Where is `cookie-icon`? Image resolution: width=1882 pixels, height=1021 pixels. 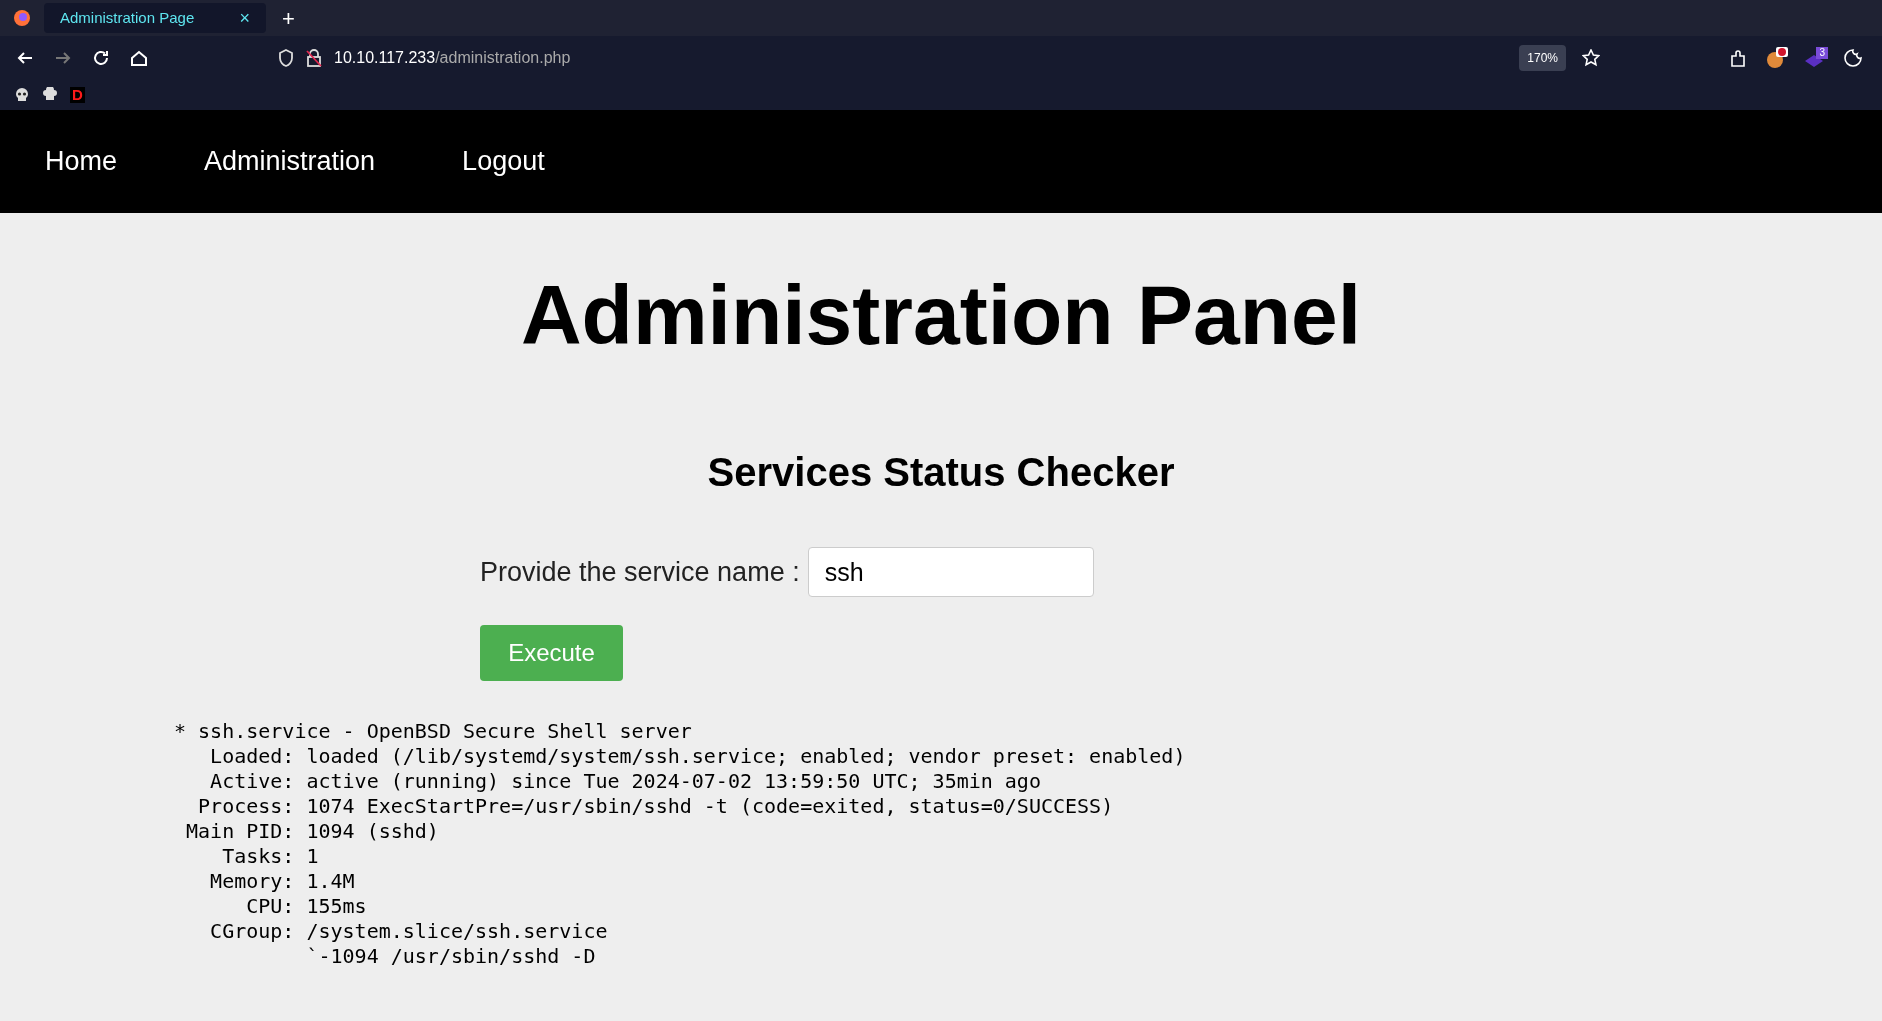
cookie-icon is located at coordinates (1853, 58).